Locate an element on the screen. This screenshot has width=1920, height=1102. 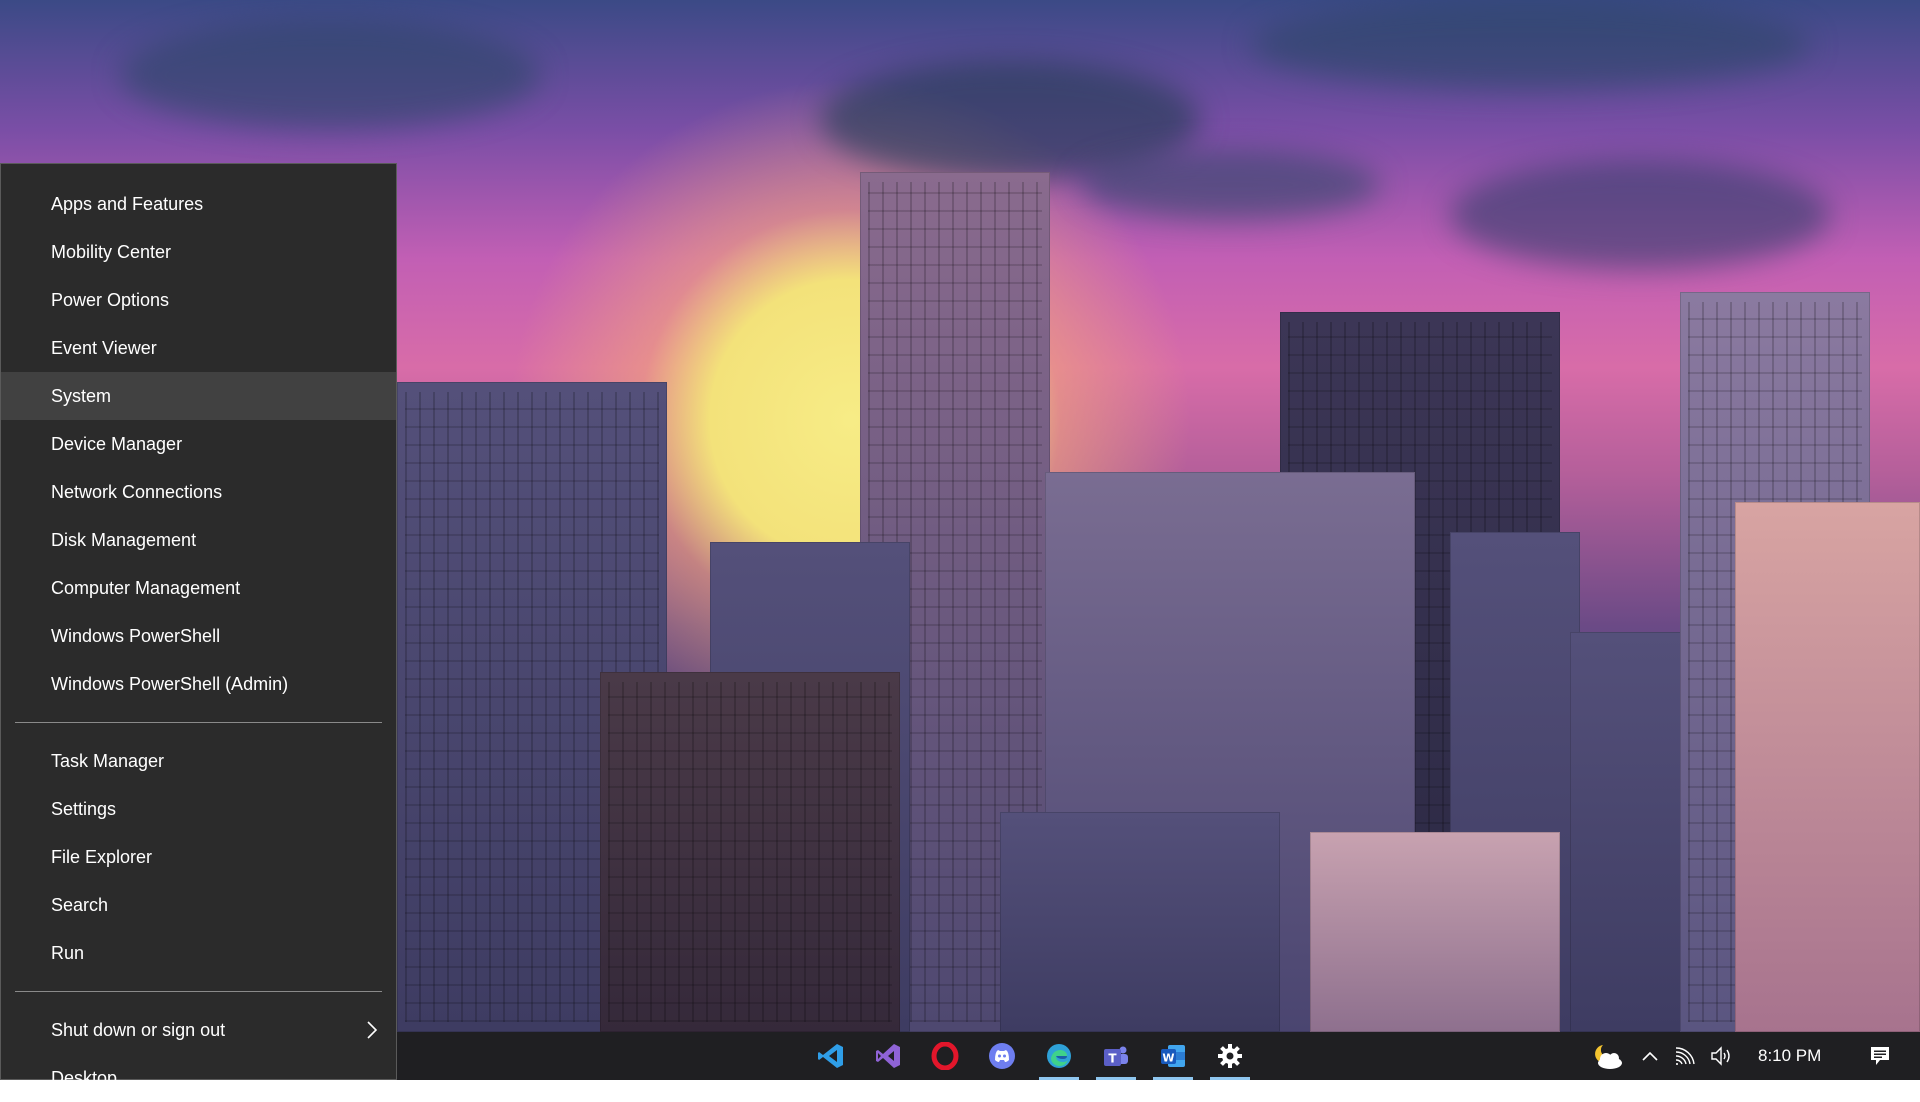
taskbar-app-edge is located at coordinates (1059, 1056).